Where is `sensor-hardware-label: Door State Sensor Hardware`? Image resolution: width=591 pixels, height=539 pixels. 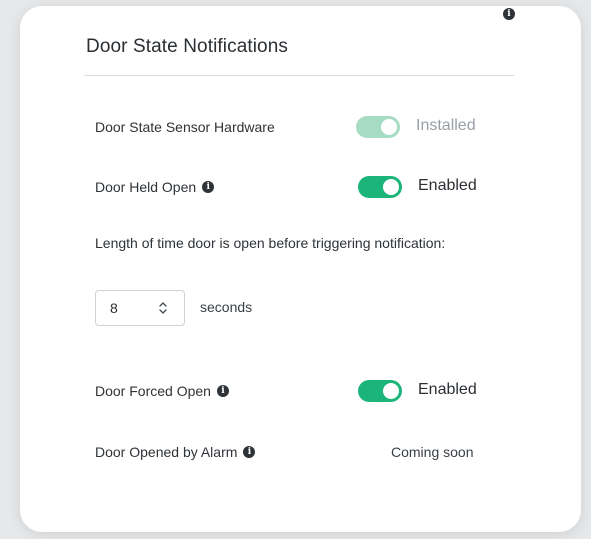
sensor-hardware-label: Door State Sensor Hardware is located at coordinates (185, 127).